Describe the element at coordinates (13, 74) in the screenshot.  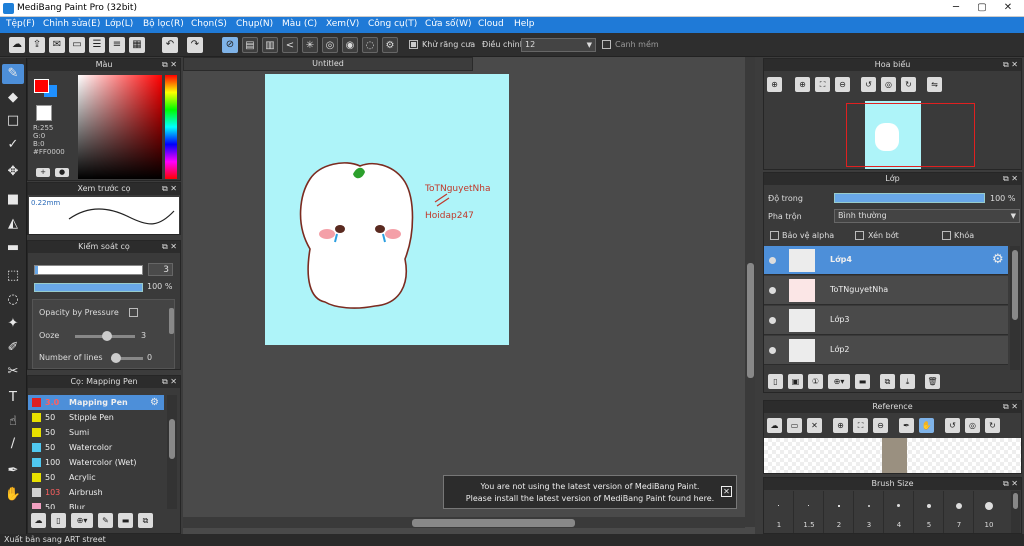
I see `brush-tool-icon: ✎` at that location.